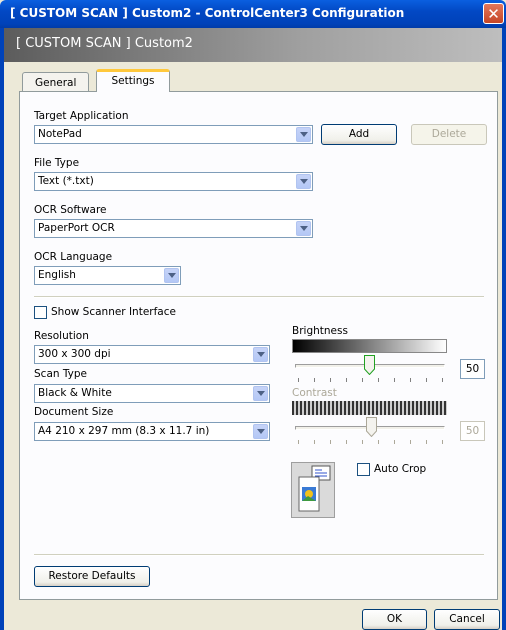  Describe the element at coordinates (369, 365) in the screenshot. I see `brightness-slider-thumb` at that location.